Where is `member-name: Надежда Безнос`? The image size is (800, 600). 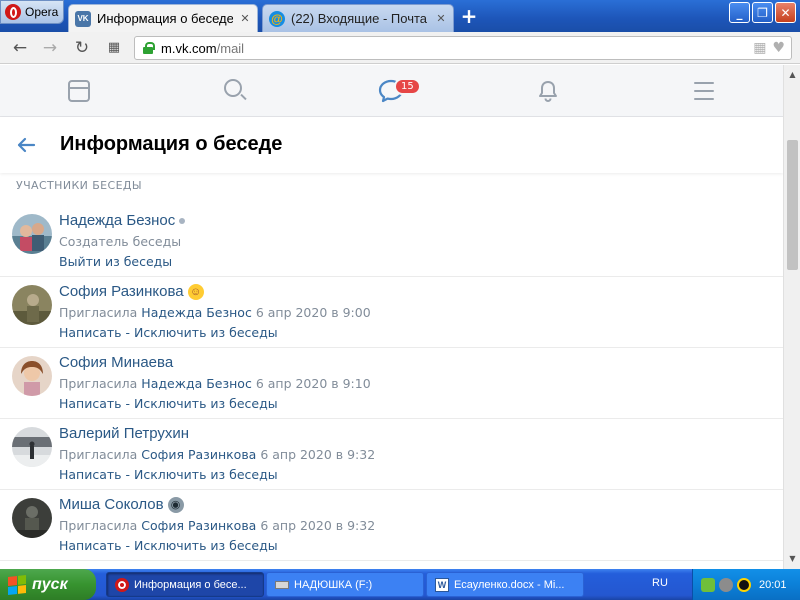
member-name: Надежда Безнос is located at coordinates (122, 220).